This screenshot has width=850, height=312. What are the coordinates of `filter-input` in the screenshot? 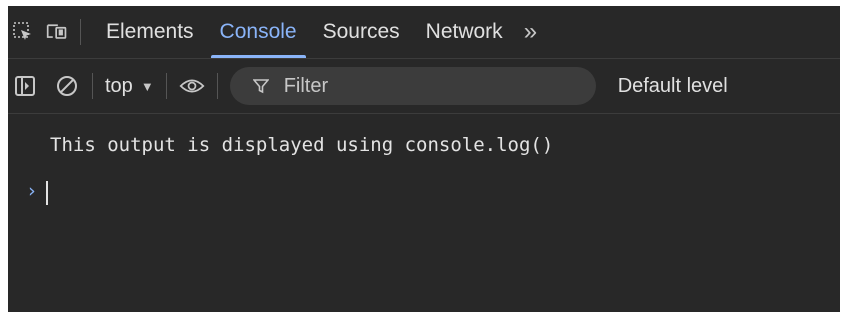 It's located at (413, 86).